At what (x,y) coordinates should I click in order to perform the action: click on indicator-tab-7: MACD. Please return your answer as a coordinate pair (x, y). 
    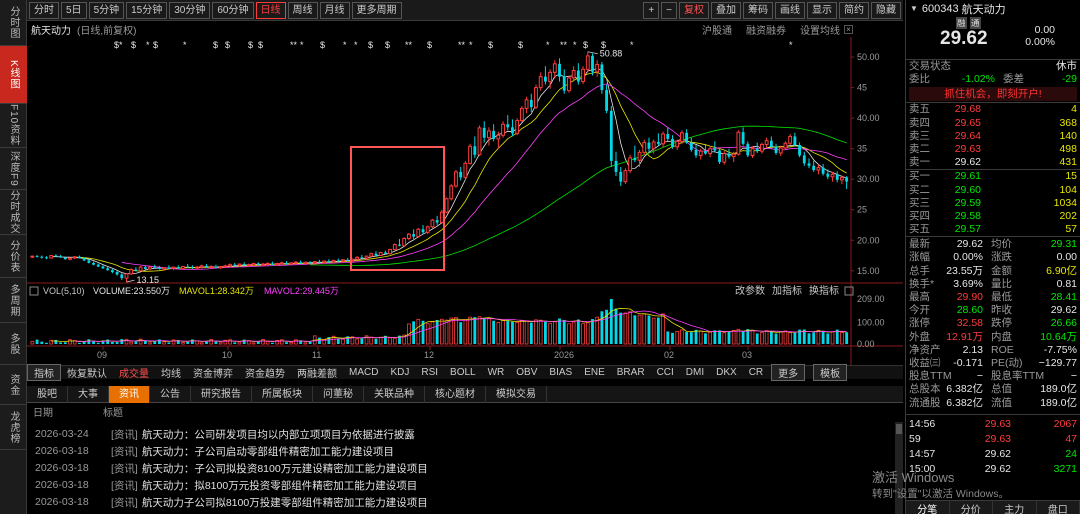
    Looking at the image, I should click on (363, 372).